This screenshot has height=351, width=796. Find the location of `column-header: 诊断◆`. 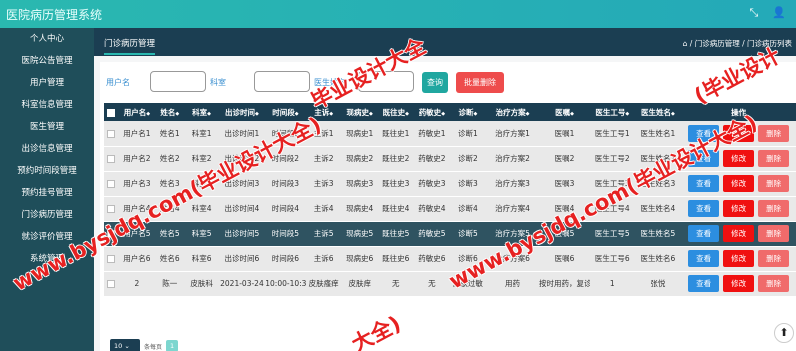

column-header: 诊断◆ is located at coordinates (468, 112).